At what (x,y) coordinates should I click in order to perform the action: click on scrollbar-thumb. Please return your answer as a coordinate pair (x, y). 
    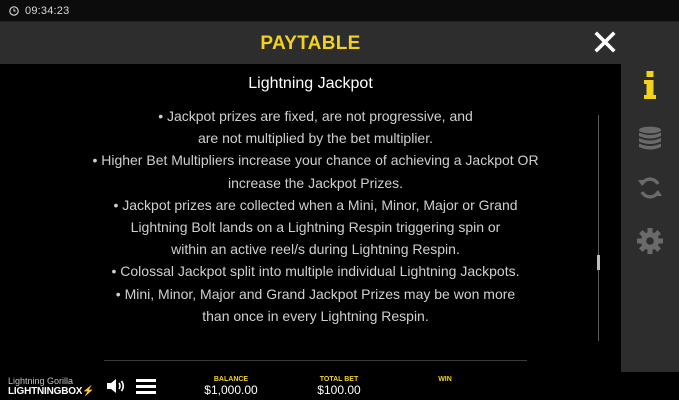
    Looking at the image, I should click on (598, 262).